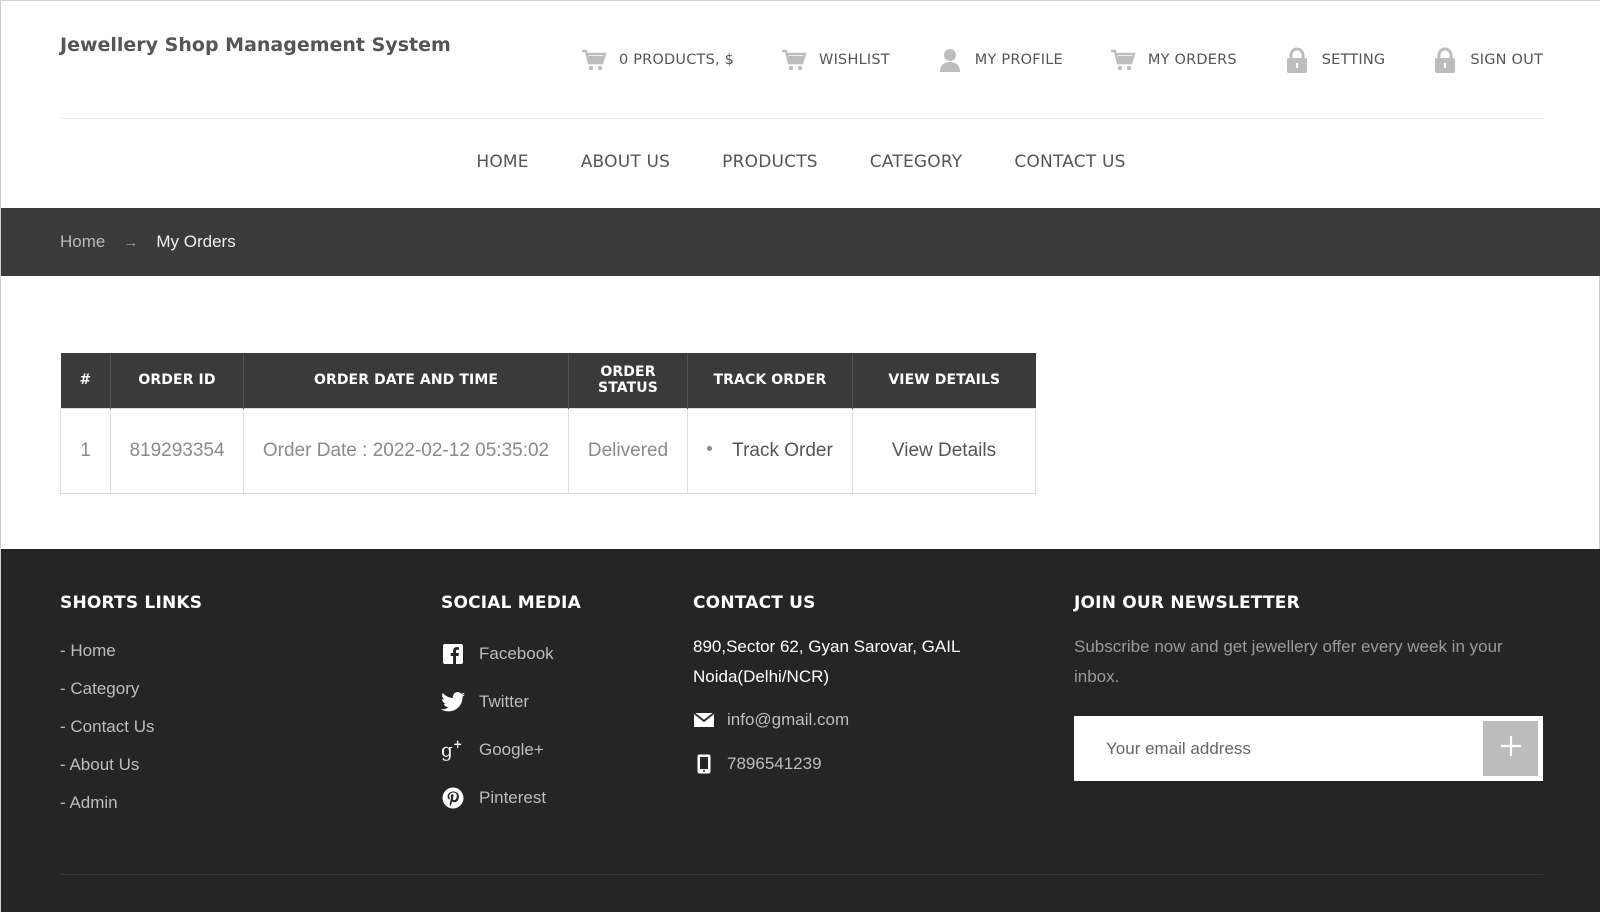 The width and height of the screenshot is (1600, 912). I want to click on col-header-track-order: TRACK ORDER, so click(770, 380).